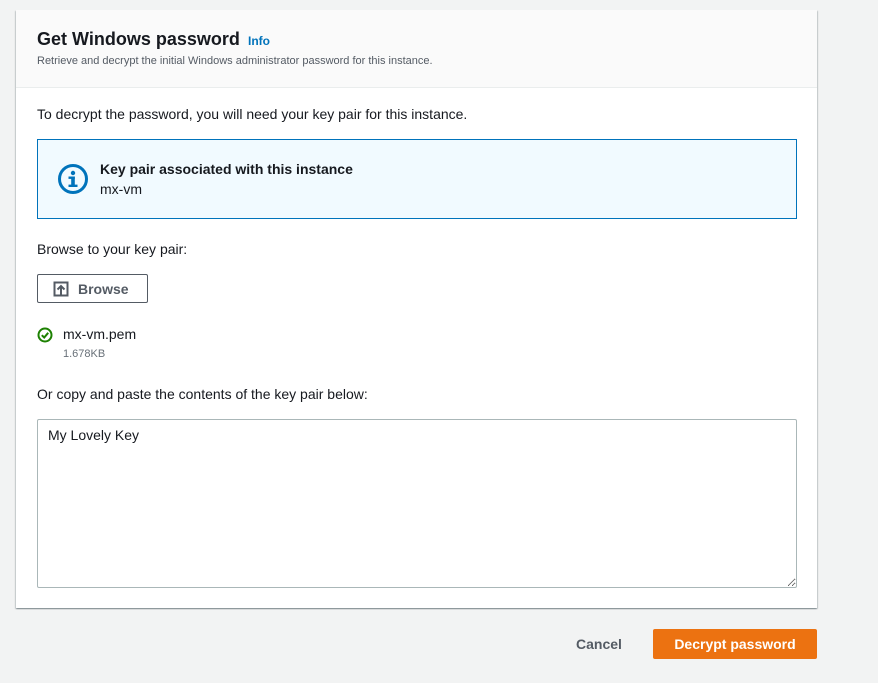  What do you see at coordinates (103, 289) in the screenshot?
I see `browse-button-label: Browse` at bounding box center [103, 289].